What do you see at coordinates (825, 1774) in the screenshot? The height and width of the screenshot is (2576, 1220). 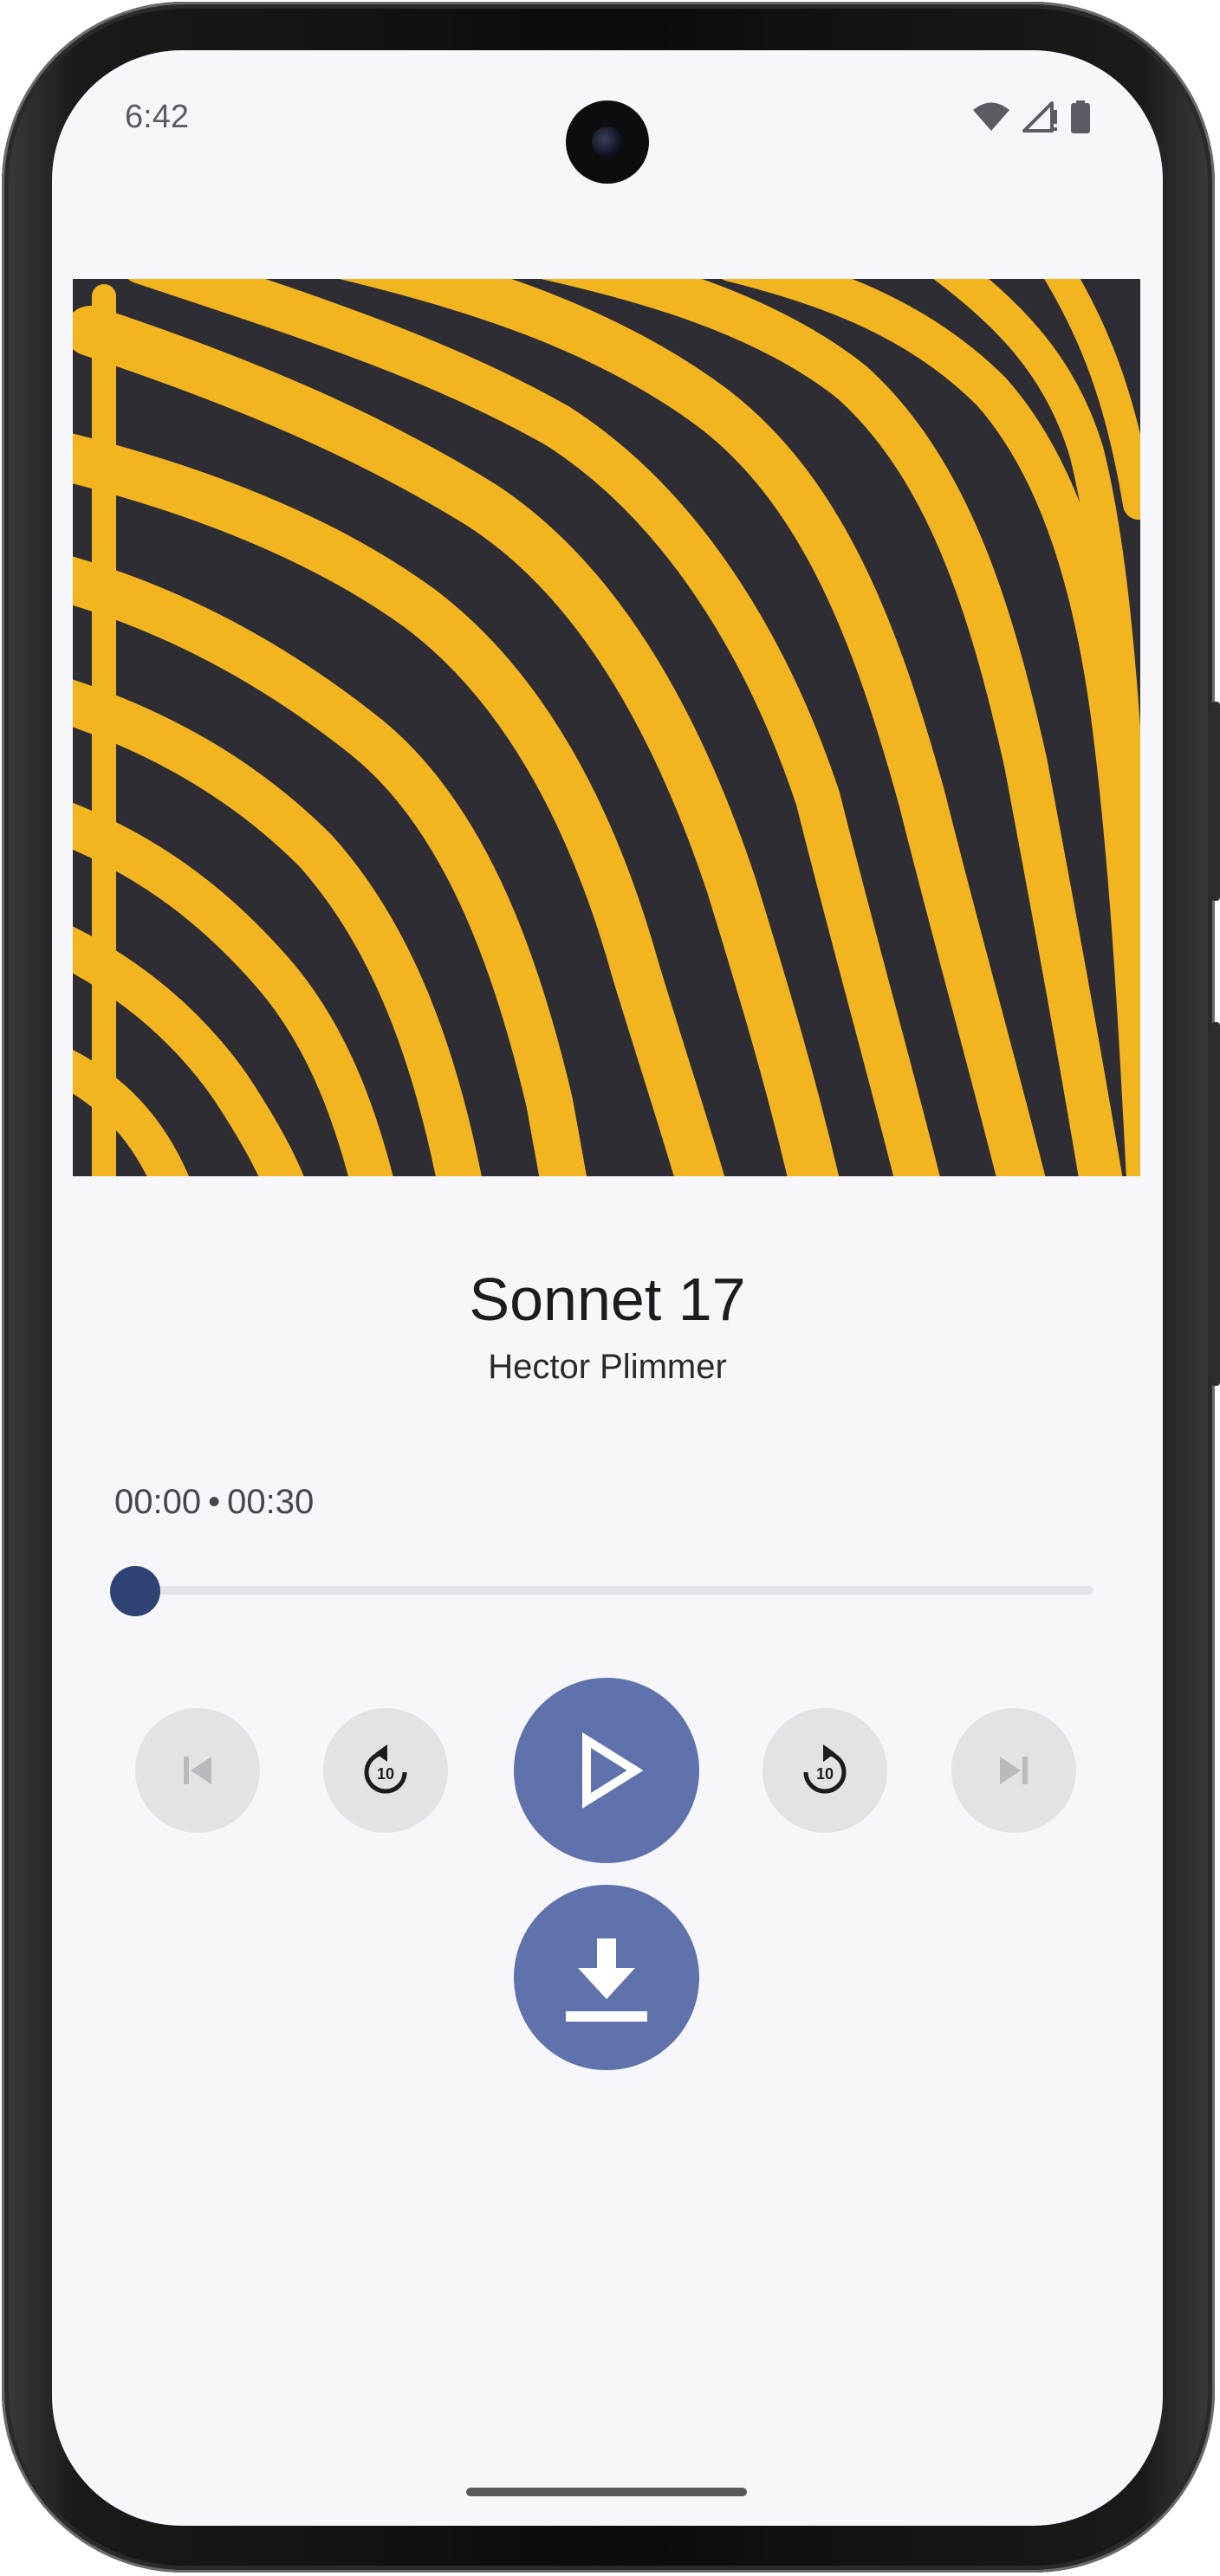 I see `forward-seconds-label: 10` at bounding box center [825, 1774].